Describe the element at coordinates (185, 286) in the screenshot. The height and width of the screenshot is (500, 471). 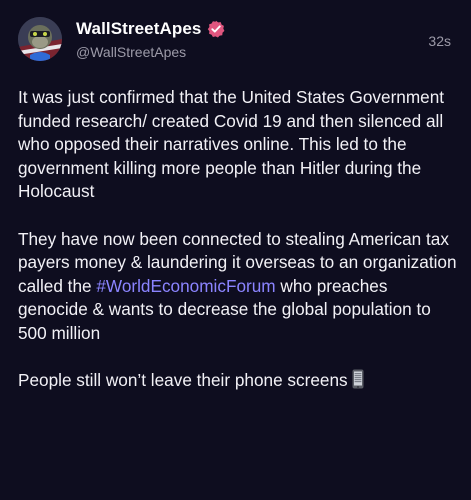
I see `hashtag-link: #WorldEconomicForum` at that location.